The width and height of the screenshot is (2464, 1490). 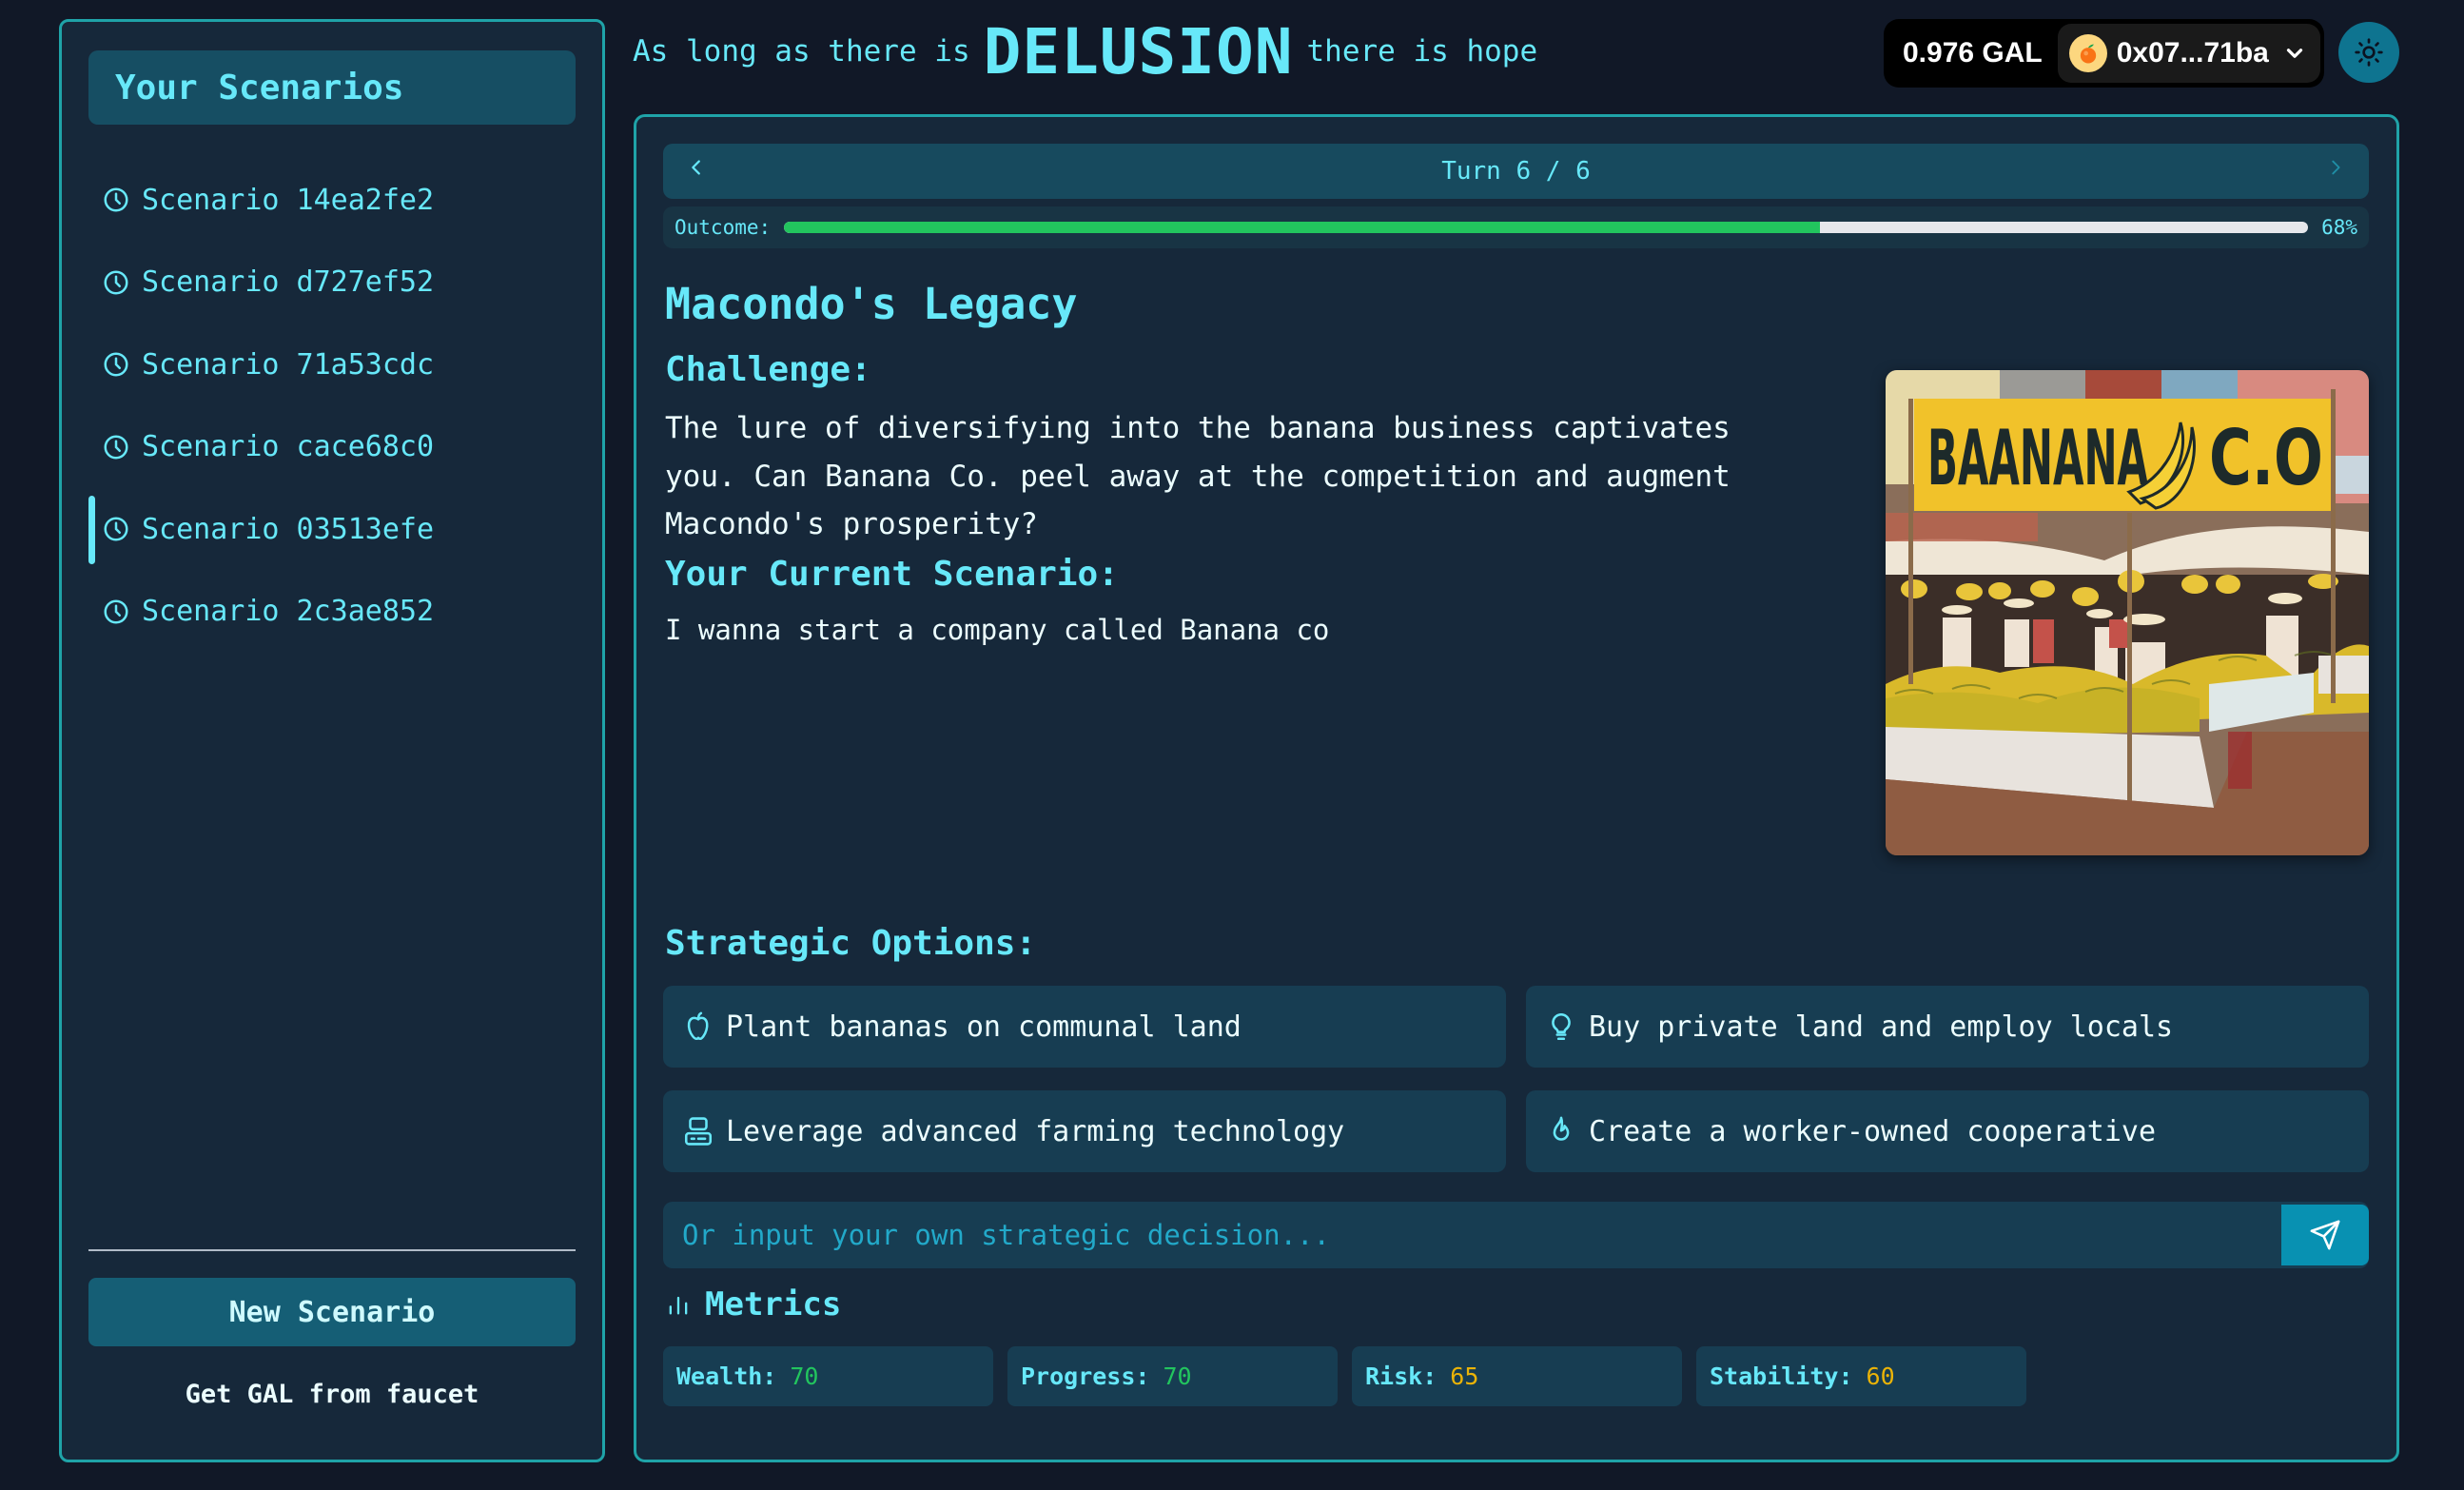 I want to click on chevron-left-icon, so click(x=696, y=167).